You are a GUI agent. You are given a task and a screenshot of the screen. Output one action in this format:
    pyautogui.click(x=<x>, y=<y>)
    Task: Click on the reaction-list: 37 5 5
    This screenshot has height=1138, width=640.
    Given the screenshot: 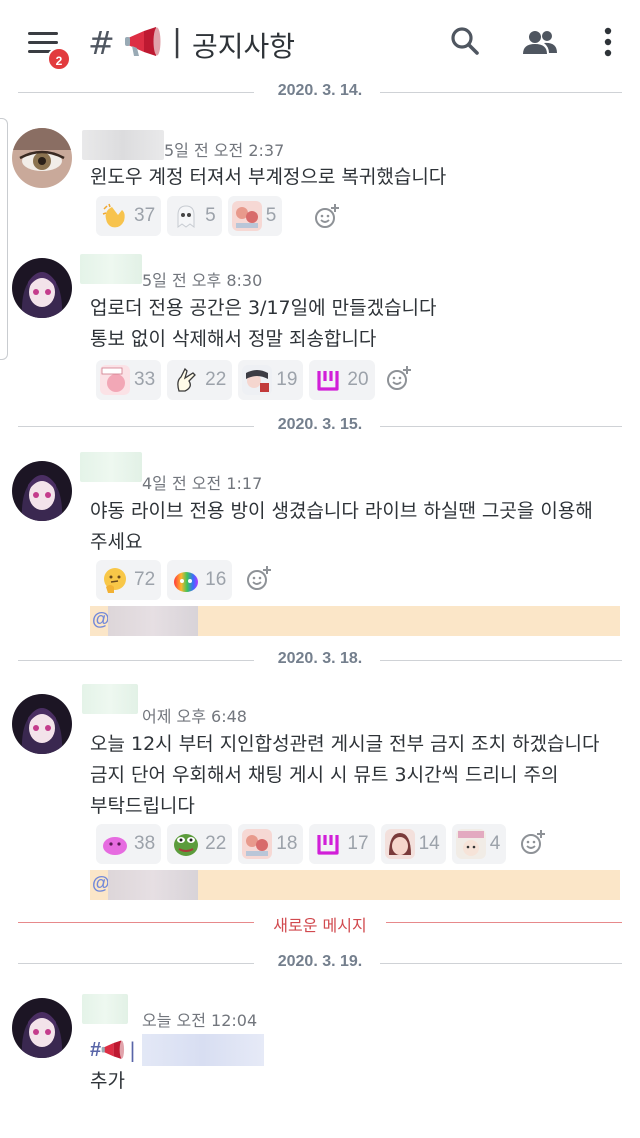 What is the action you would take?
    pyautogui.click(x=189, y=216)
    